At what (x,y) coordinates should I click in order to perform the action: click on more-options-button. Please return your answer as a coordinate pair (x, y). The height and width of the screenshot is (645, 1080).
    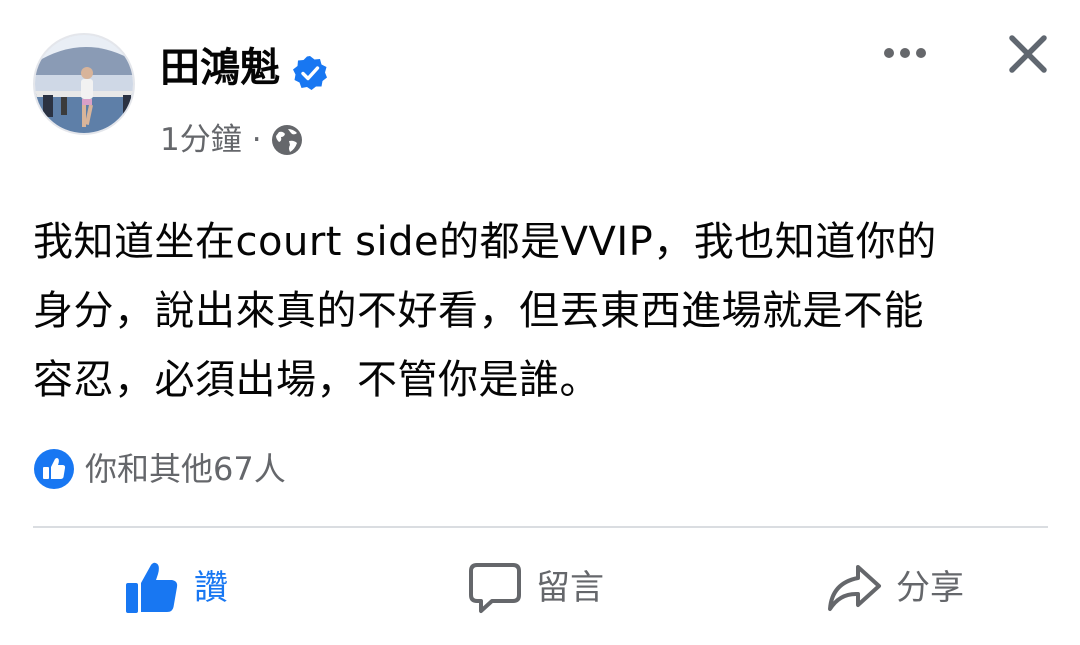
    Looking at the image, I should click on (905, 53).